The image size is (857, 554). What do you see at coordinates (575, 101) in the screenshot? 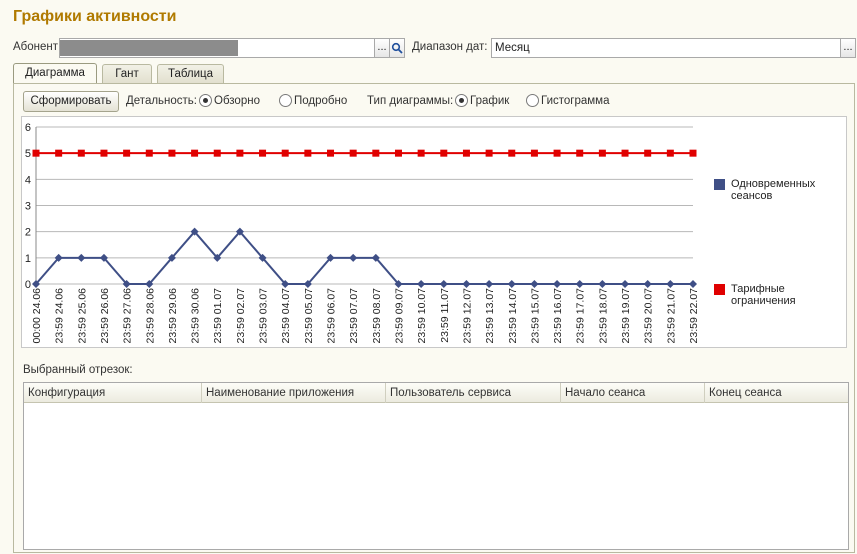
I see `chart-type-histogram-label: Гистограмма` at bounding box center [575, 101].